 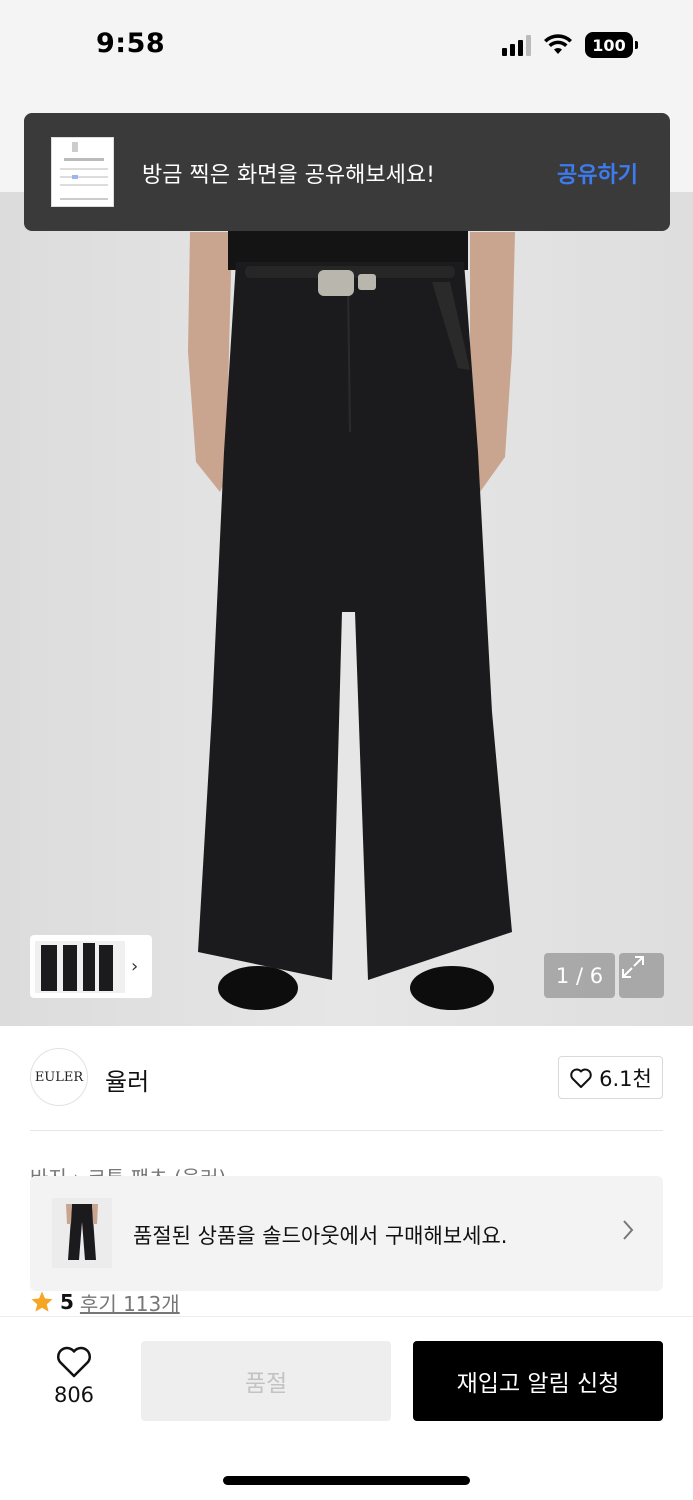 What do you see at coordinates (558, 44) in the screenshot?
I see `wifi-icon` at bounding box center [558, 44].